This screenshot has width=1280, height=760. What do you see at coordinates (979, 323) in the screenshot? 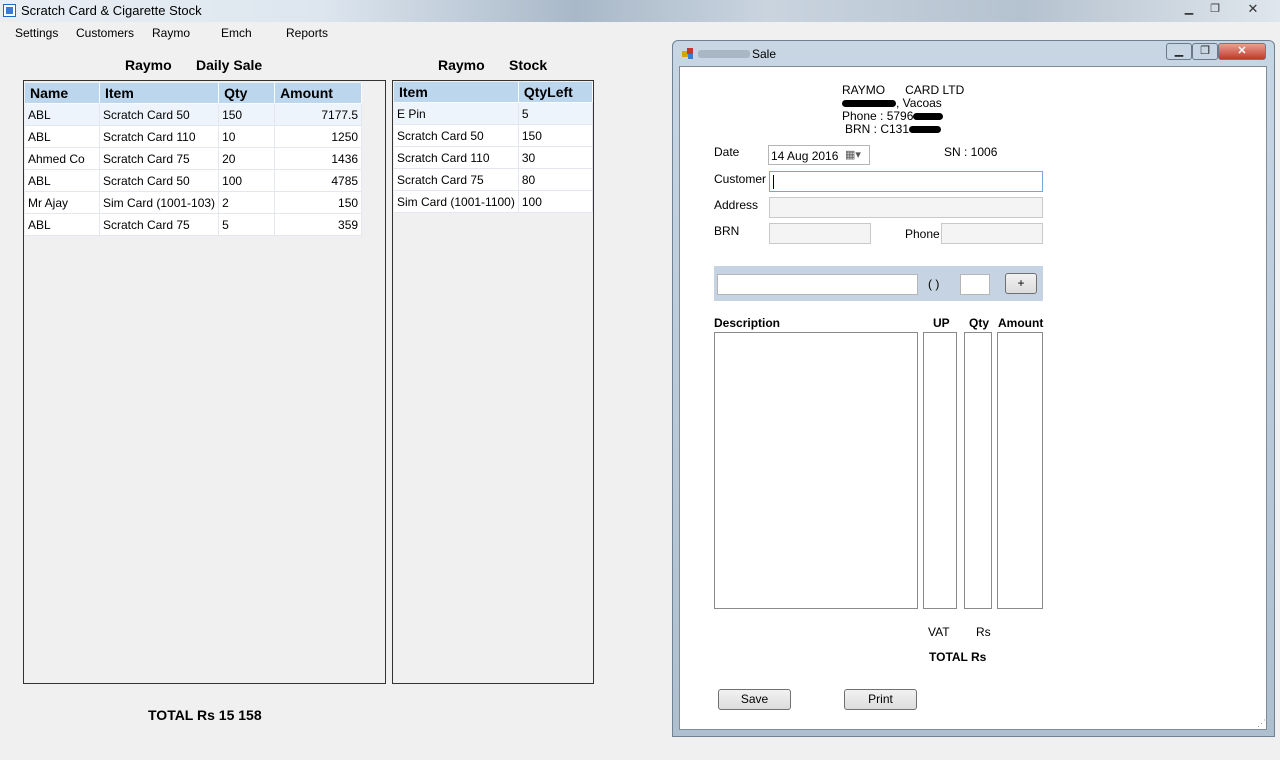
I see `column-qty-label: Qty` at bounding box center [979, 323].